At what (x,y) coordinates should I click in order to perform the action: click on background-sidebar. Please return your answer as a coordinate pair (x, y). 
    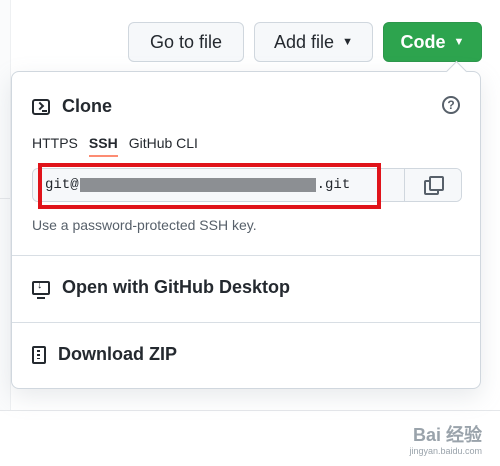
    Looking at the image, I should click on (5, 205).